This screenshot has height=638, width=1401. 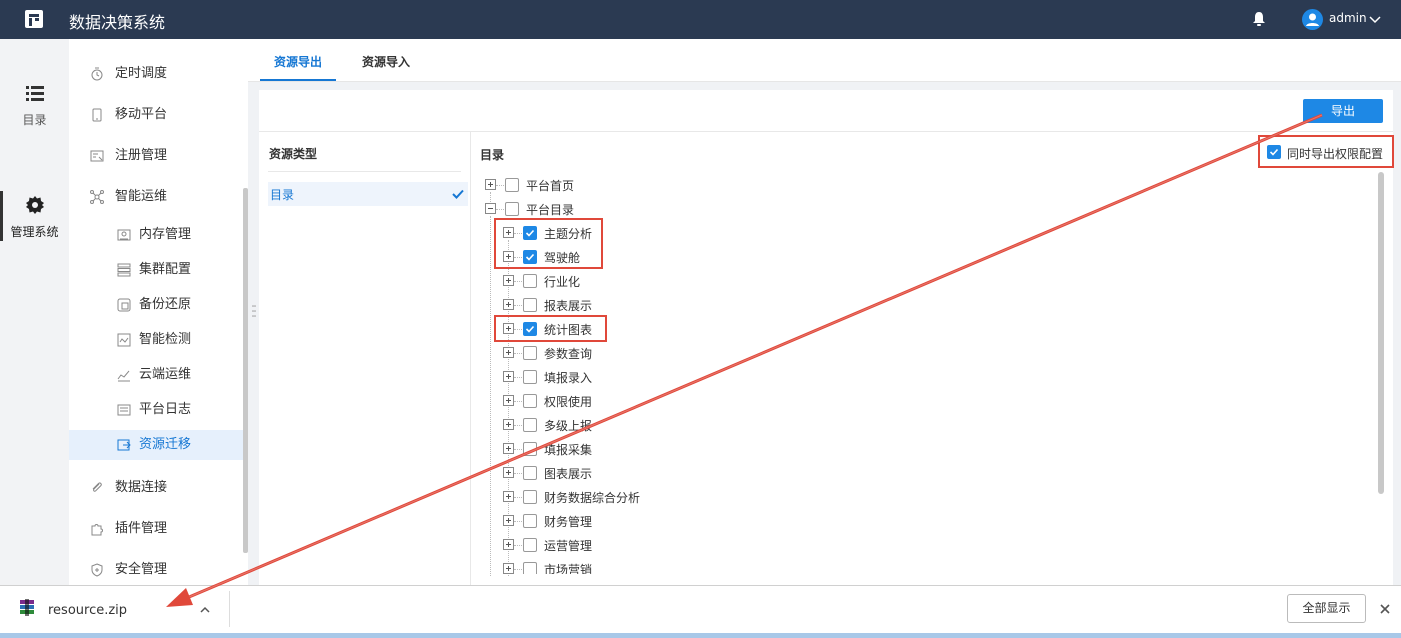 I want to click on drag-handle-icon, so click(x=254, y=311).